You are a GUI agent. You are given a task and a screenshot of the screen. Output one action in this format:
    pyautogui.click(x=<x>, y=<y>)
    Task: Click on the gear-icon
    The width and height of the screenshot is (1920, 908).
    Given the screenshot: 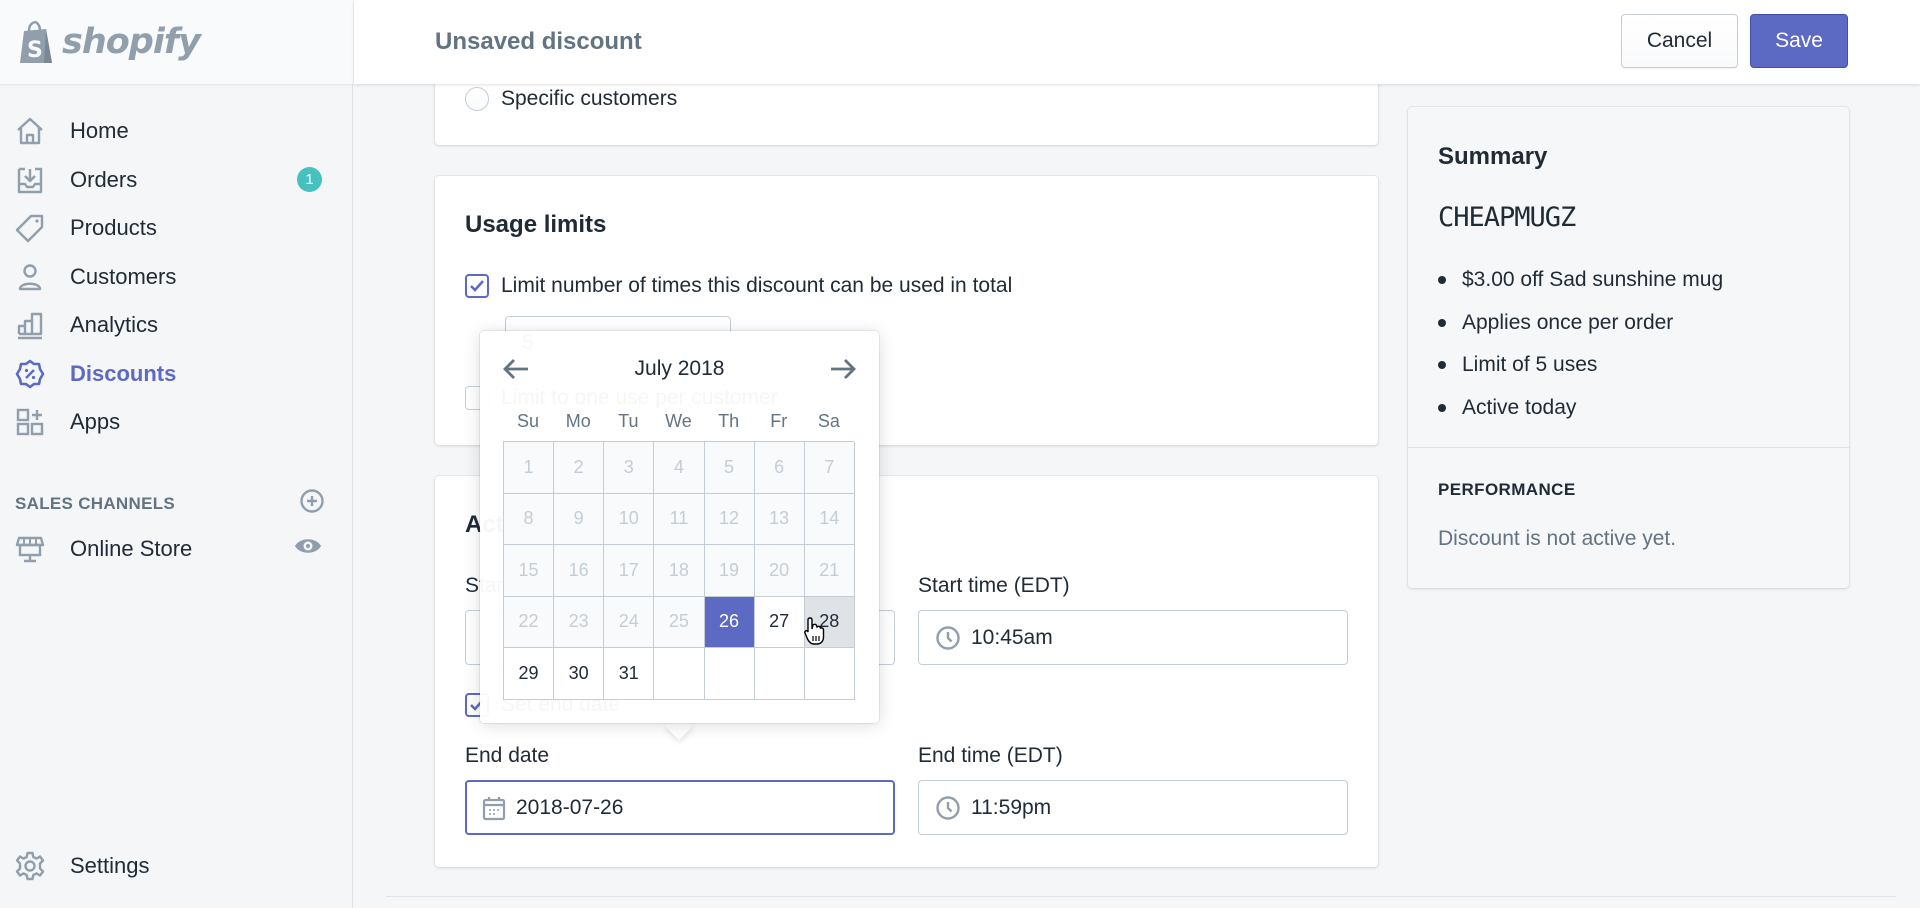 What is the action you would take?
    pyautogui.click(x=30, y=866)
    